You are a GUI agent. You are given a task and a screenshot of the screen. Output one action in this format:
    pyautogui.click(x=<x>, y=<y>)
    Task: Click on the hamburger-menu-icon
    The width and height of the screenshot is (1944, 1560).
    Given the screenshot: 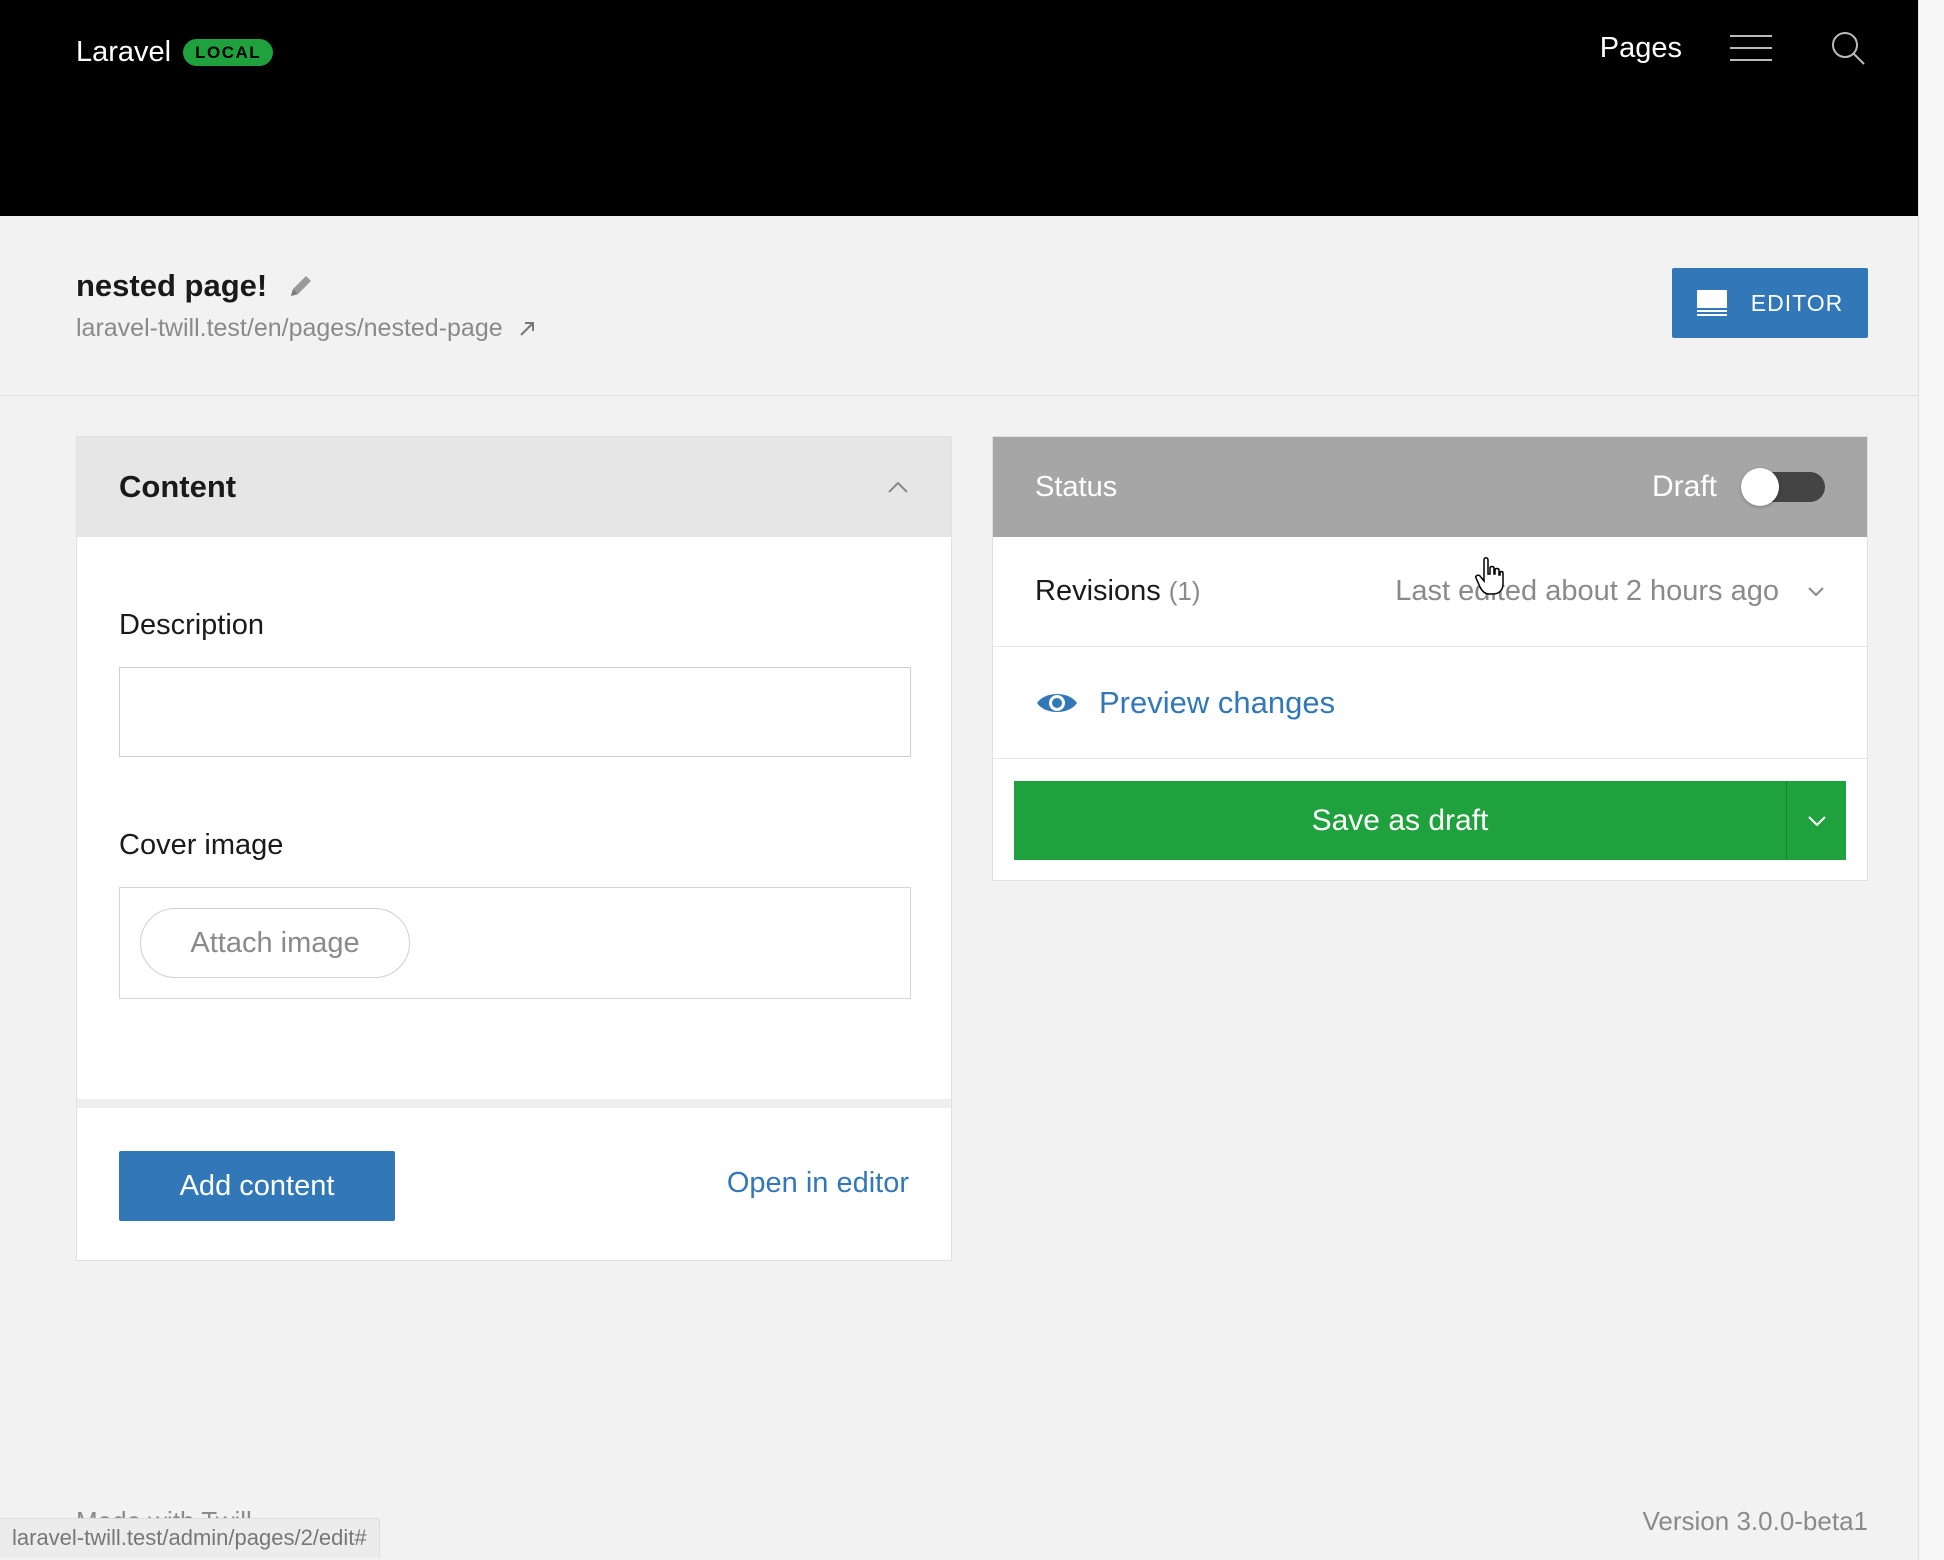 What is the action you would take?
    pyautogui.click(x=1751, y=48)
    